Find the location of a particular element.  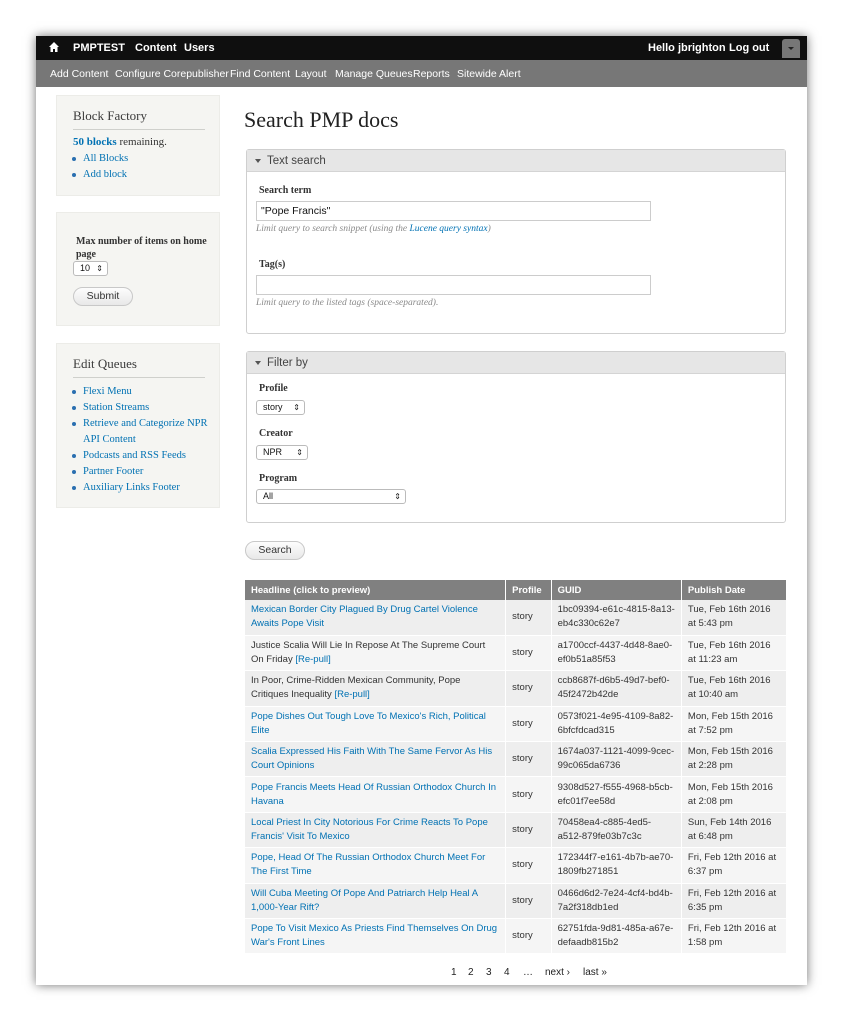

pager-page-2: 2 is located at coordinates (471, 972).